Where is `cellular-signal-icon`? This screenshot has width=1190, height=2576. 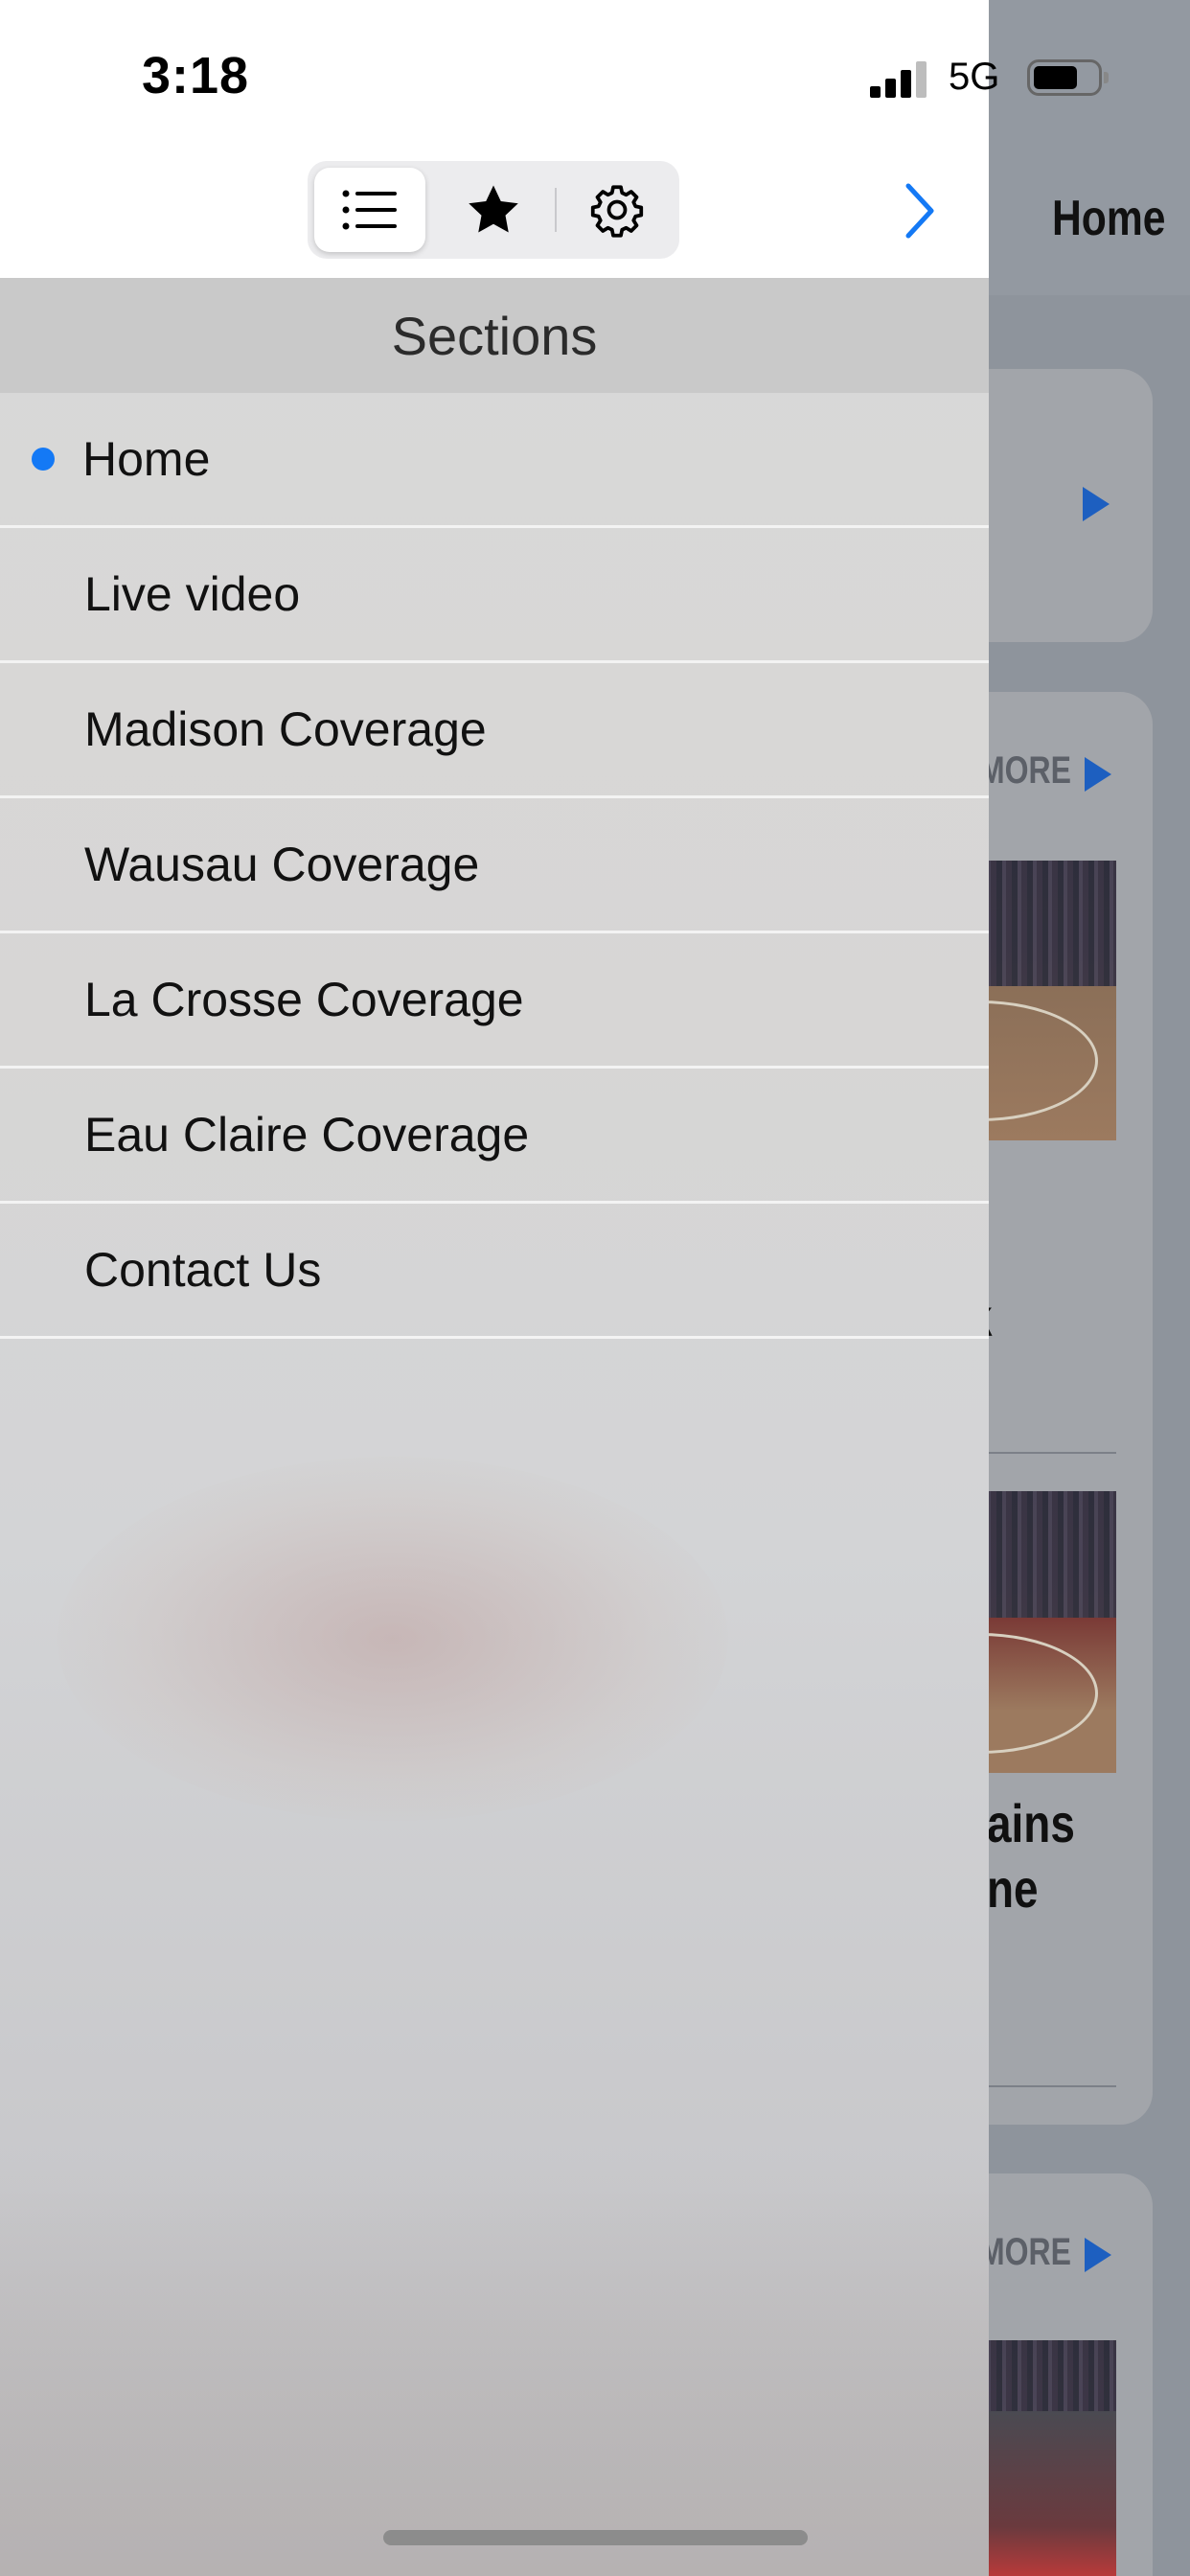 cellular-signal-icon is located at coordinates (900, 78).